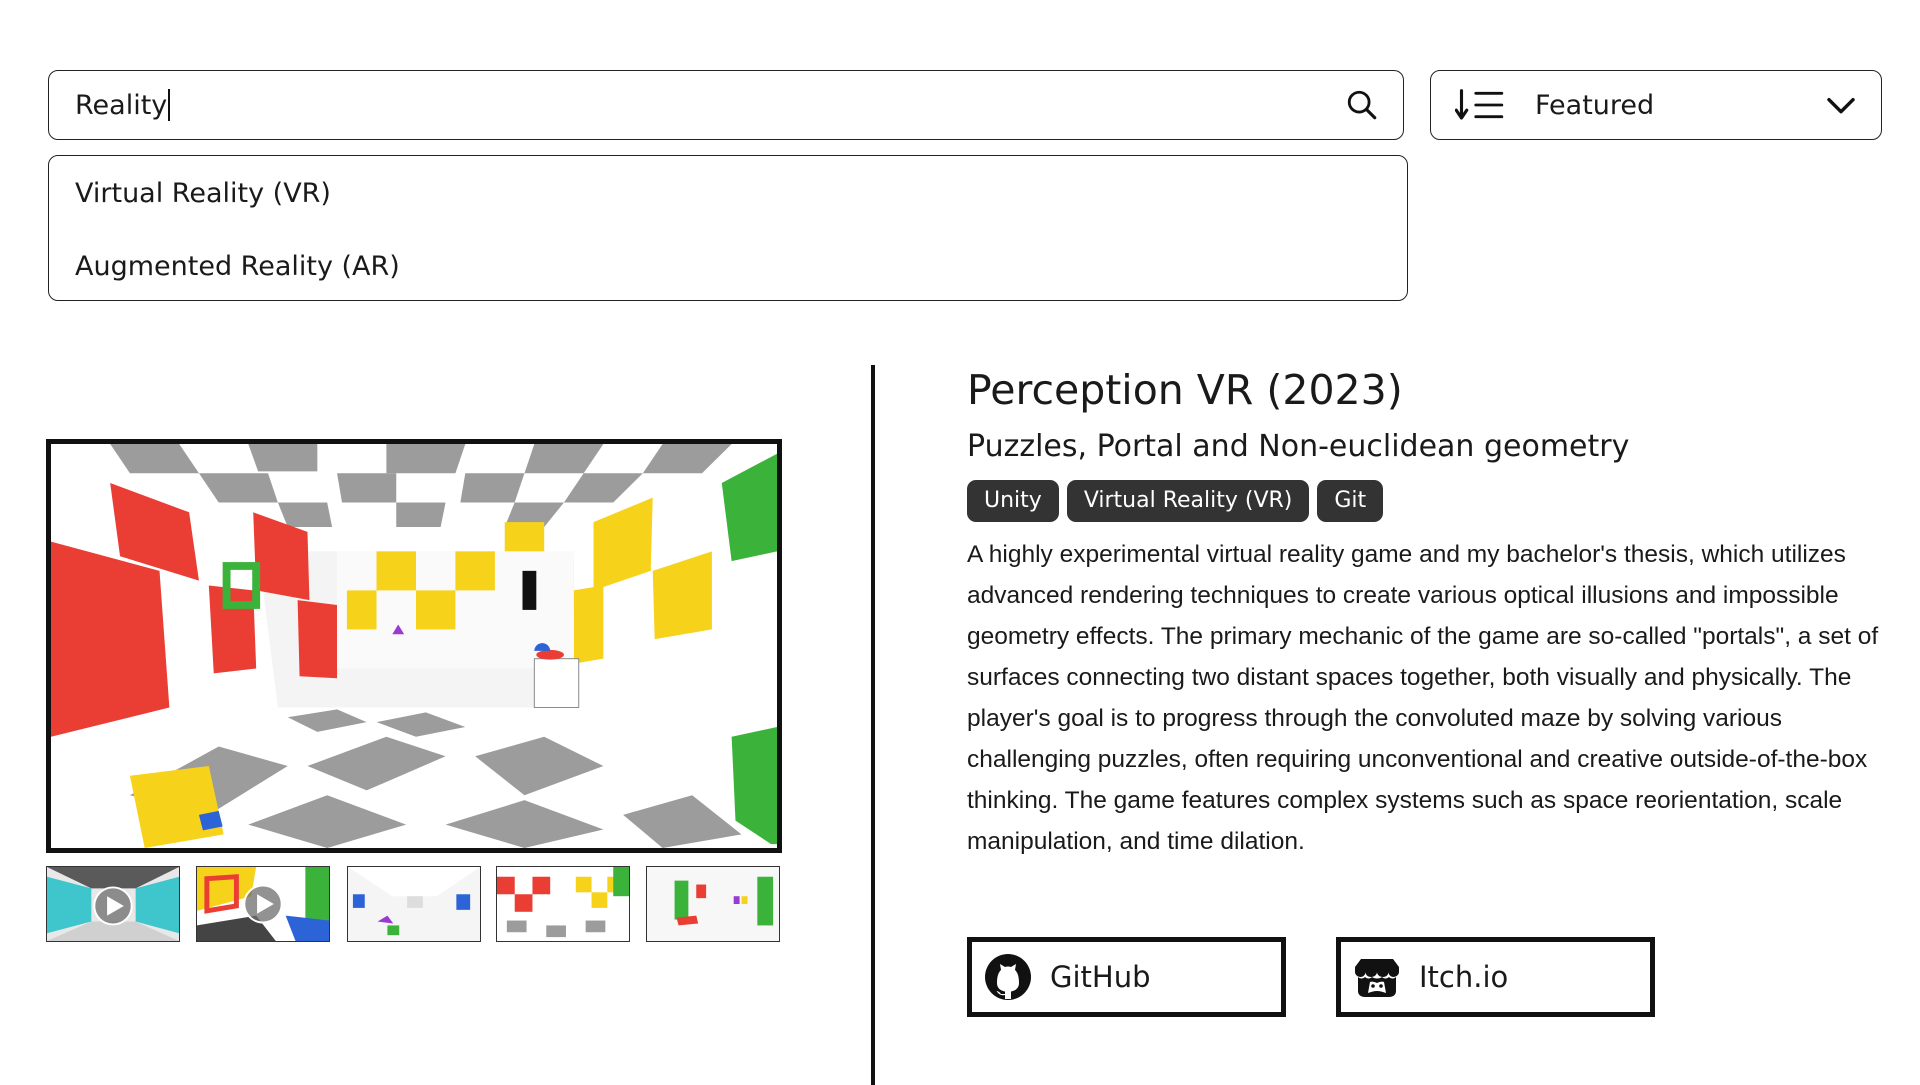  What do you see at coordinates (873, 725) in the screenshot?
I see `column-divider` at bounding box center [873, 725].